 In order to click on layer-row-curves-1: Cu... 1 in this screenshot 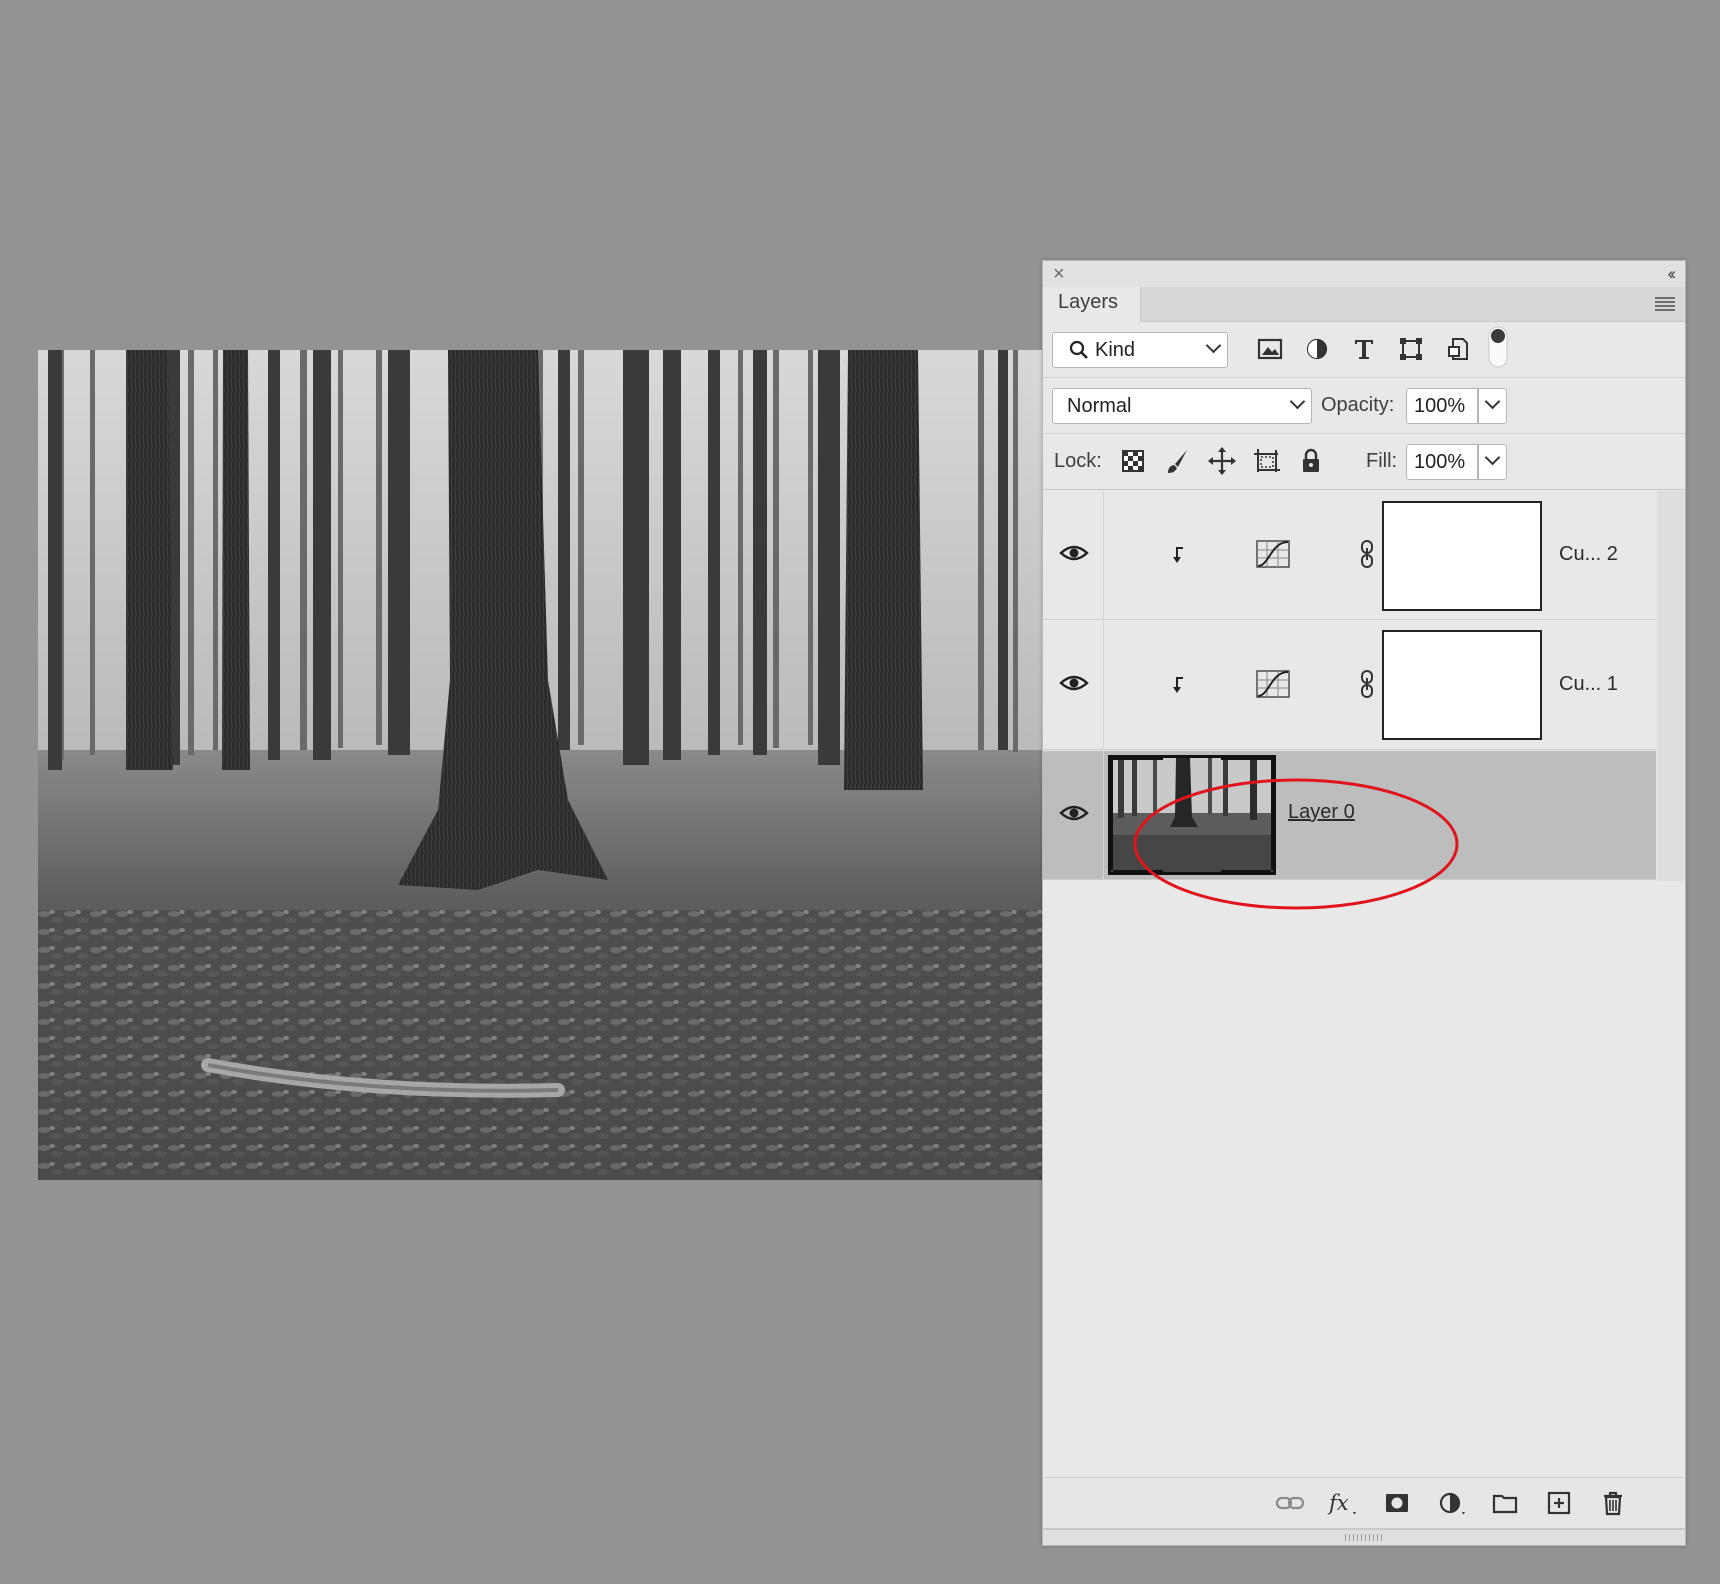, I will do `click(1349, 685)`.